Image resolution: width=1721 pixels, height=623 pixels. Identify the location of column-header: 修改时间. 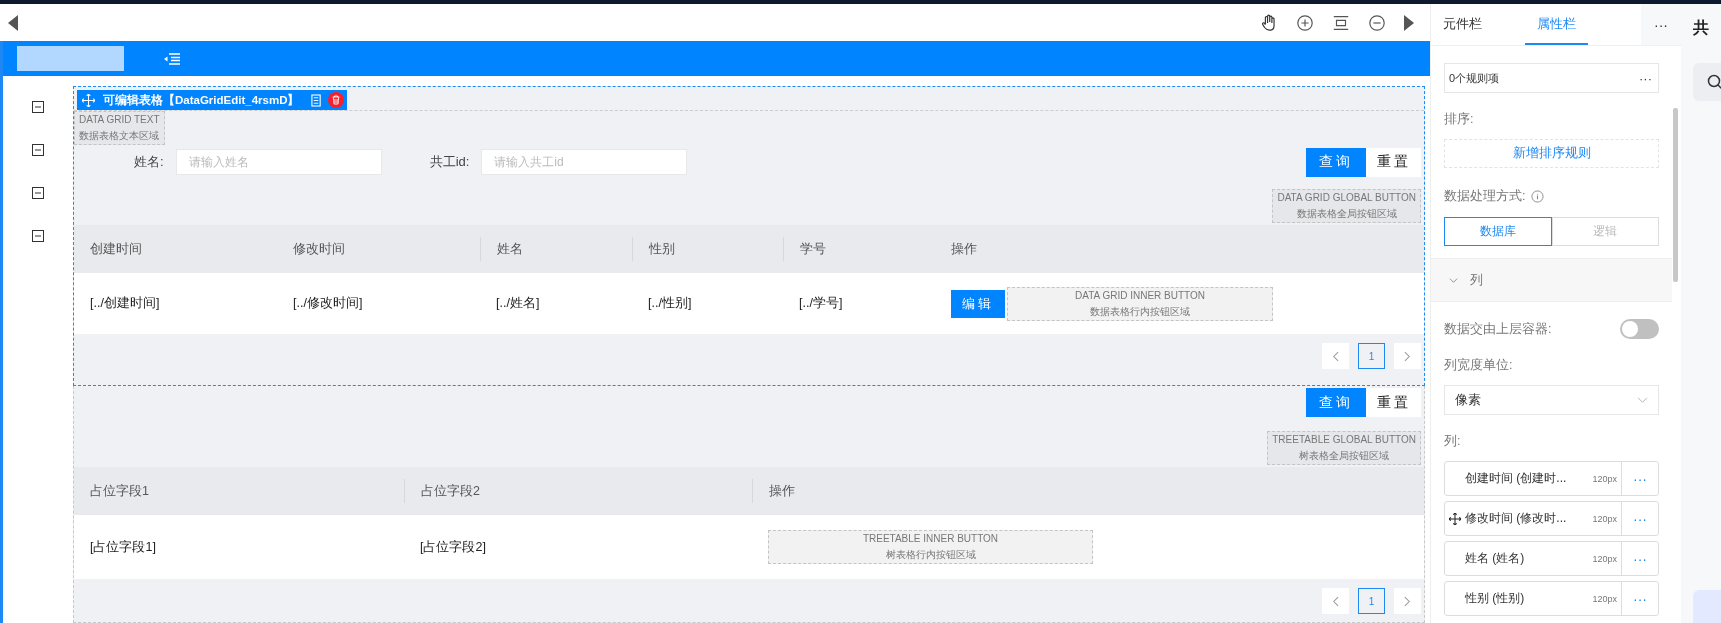
(319, 249).